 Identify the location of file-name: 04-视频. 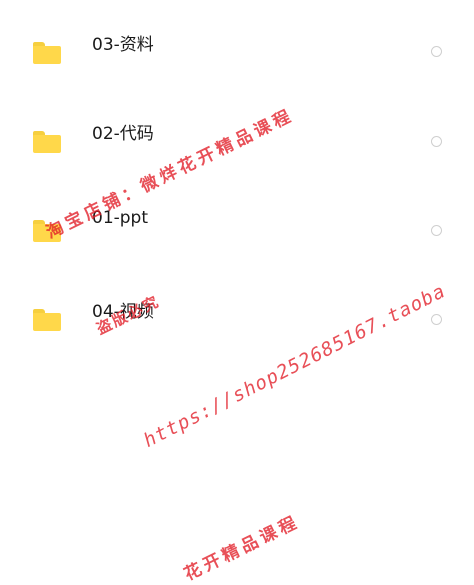
(123, 312).